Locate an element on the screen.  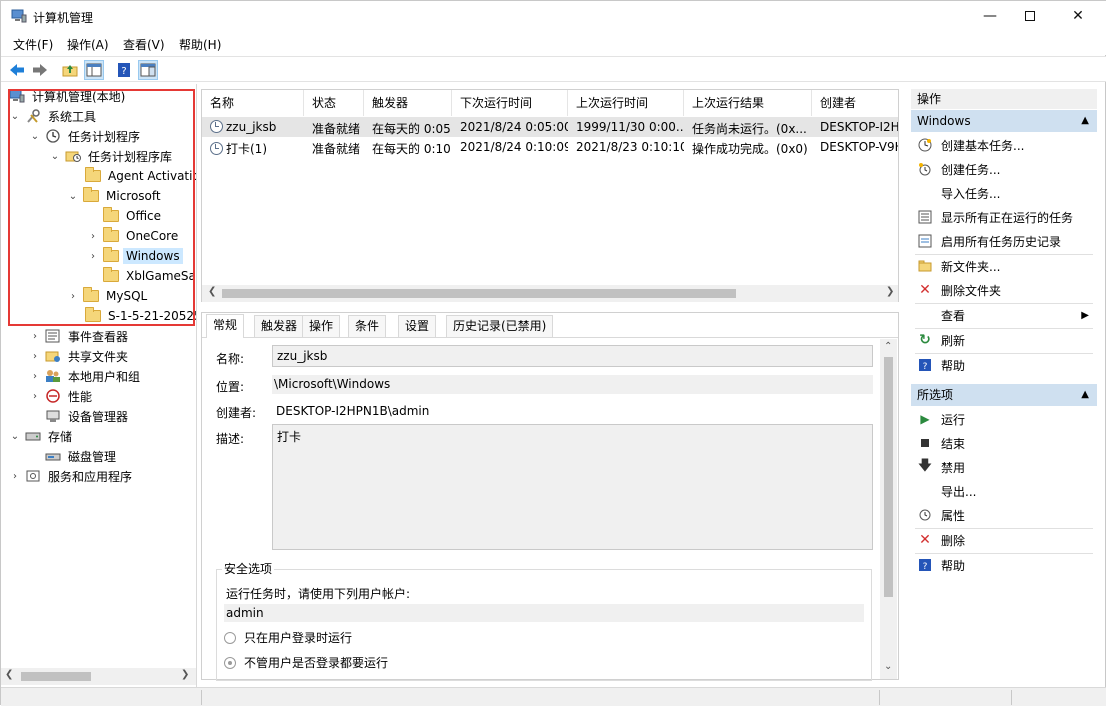
tree-item-onecore: › OneCore is located at coordinates (134, 236).